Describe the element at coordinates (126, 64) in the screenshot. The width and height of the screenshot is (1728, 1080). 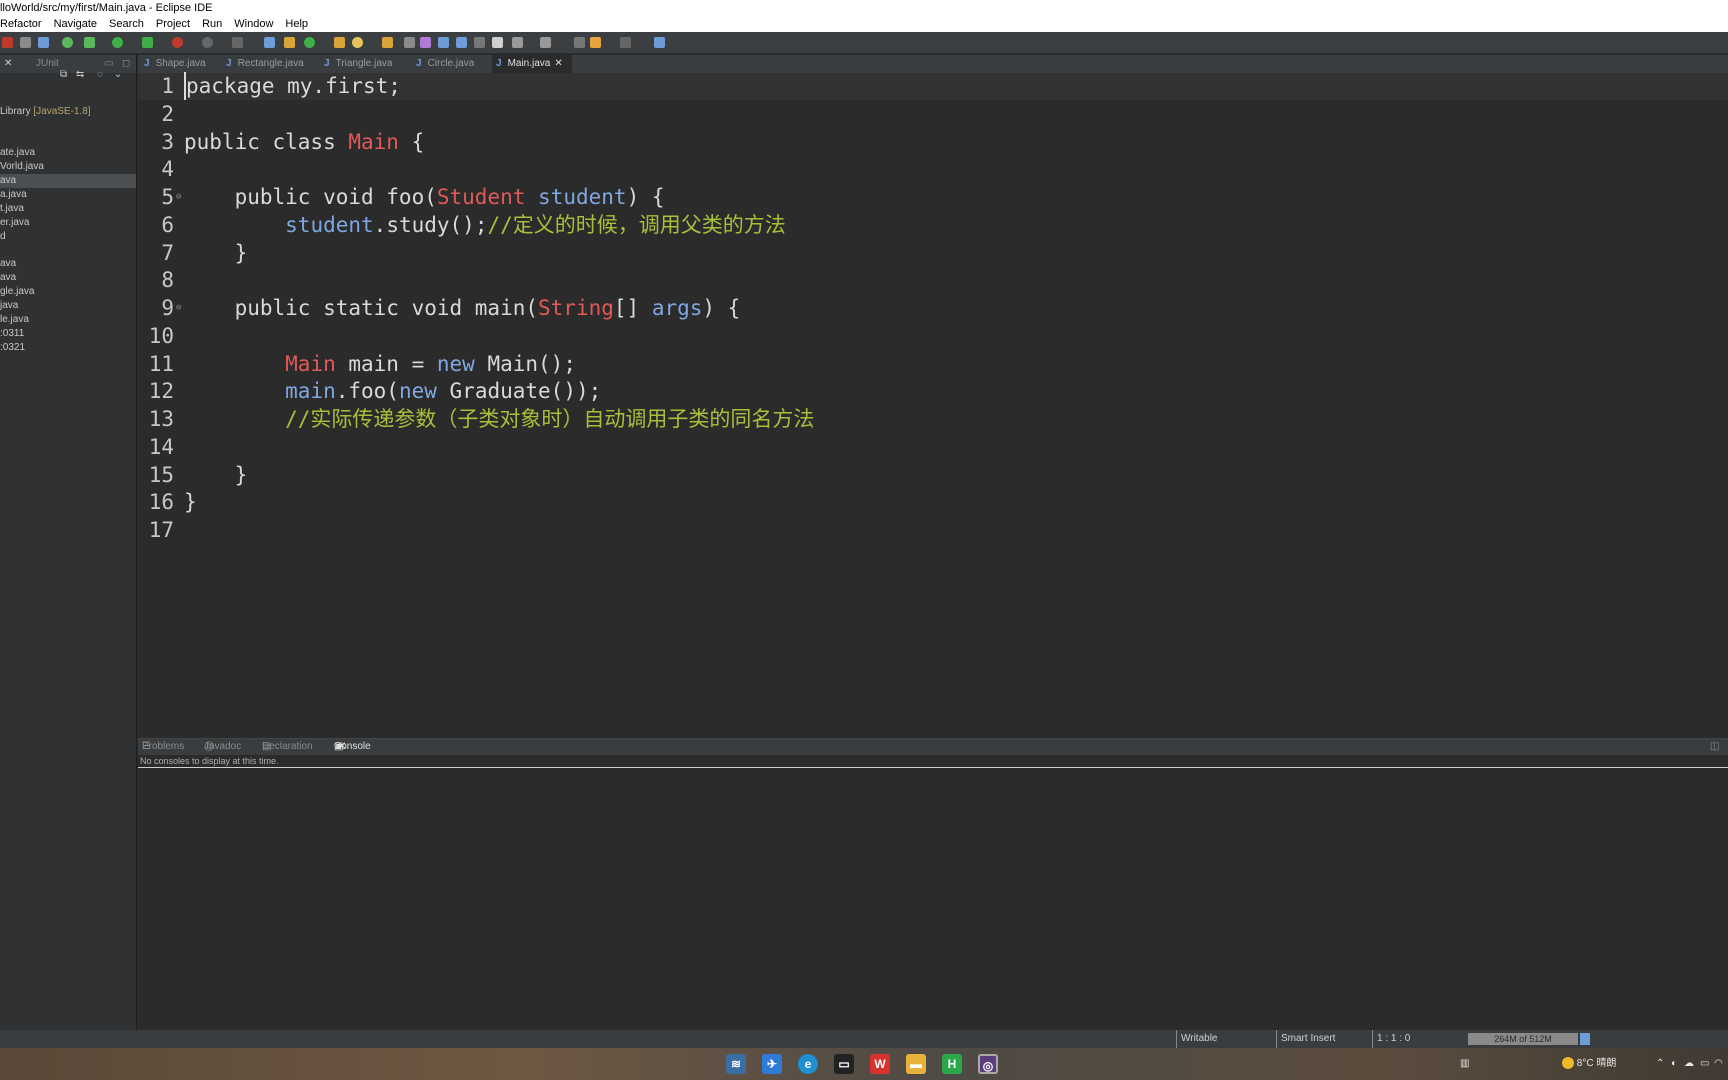
I see `maximize-icon: ◻` at that location.